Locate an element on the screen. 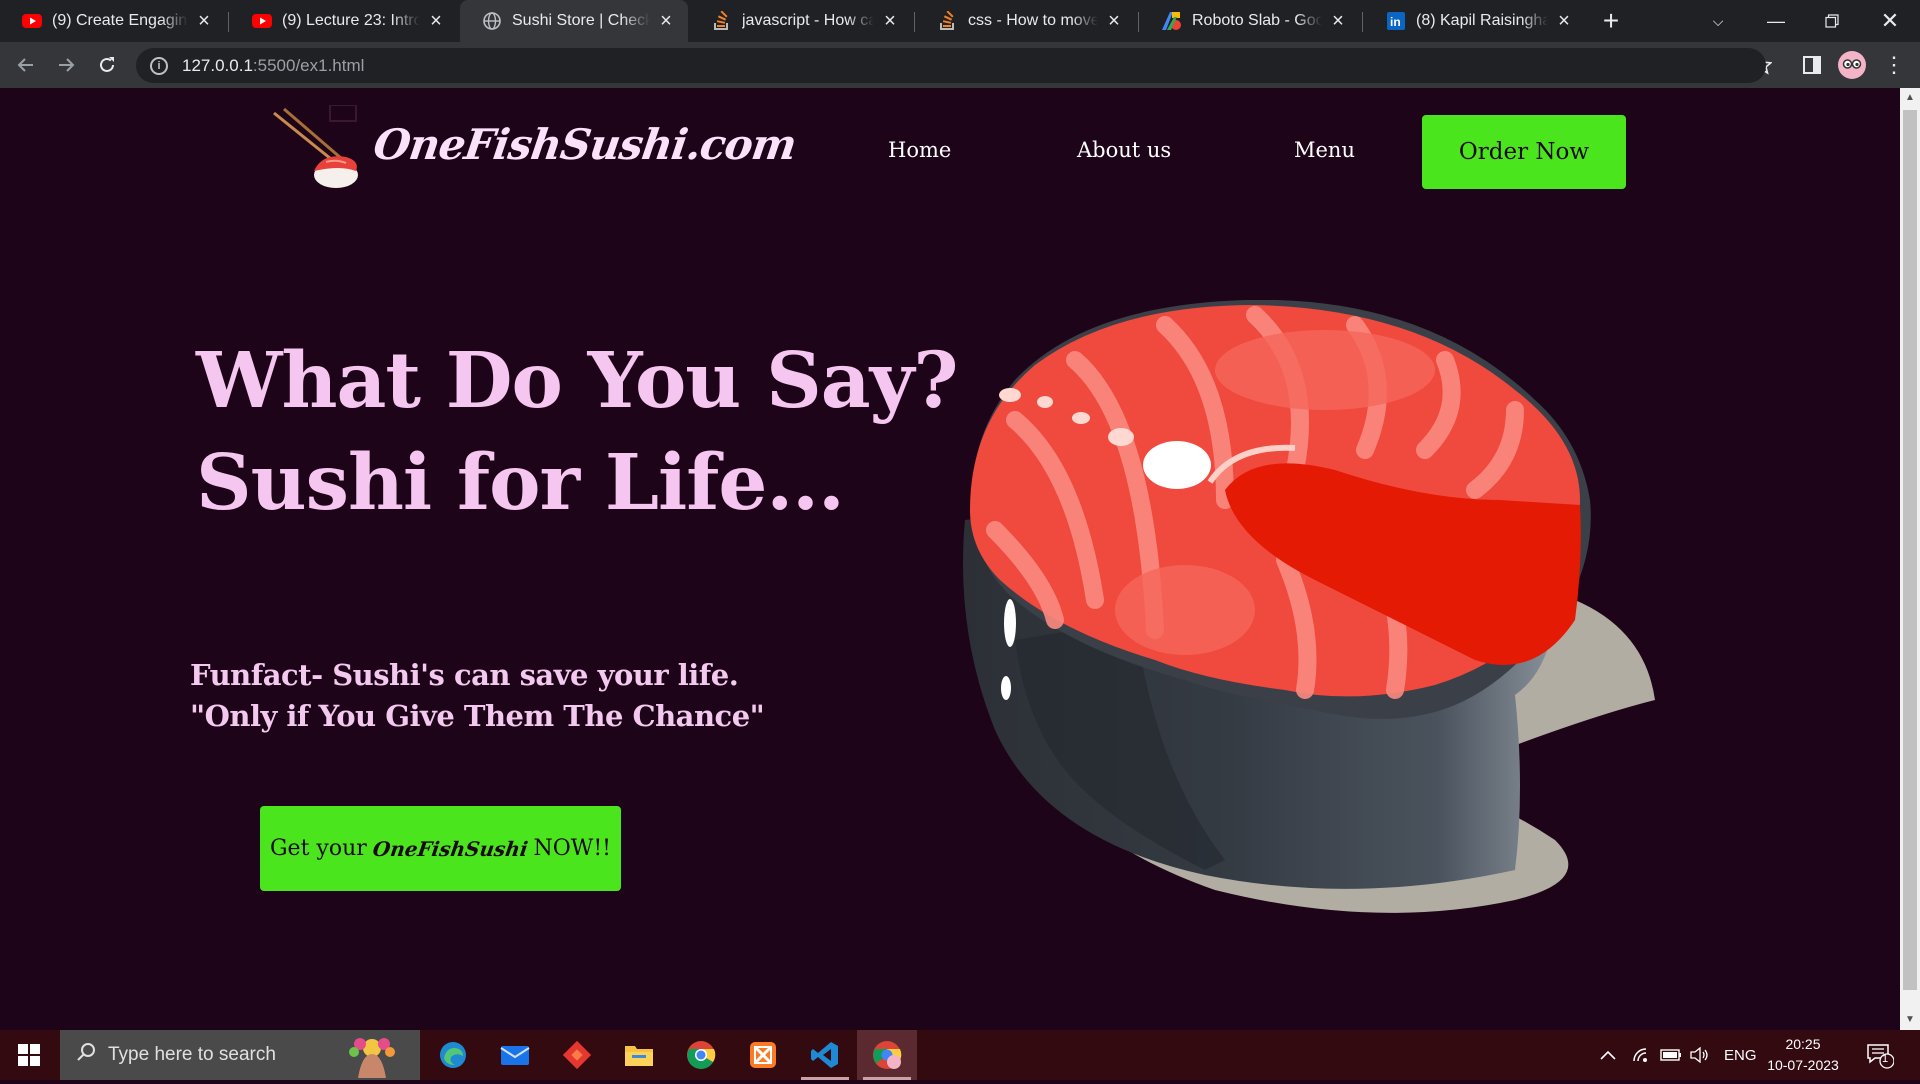 This screenshot has width=1920, height=1084. restore-button is located at coordinates (1832, 21).